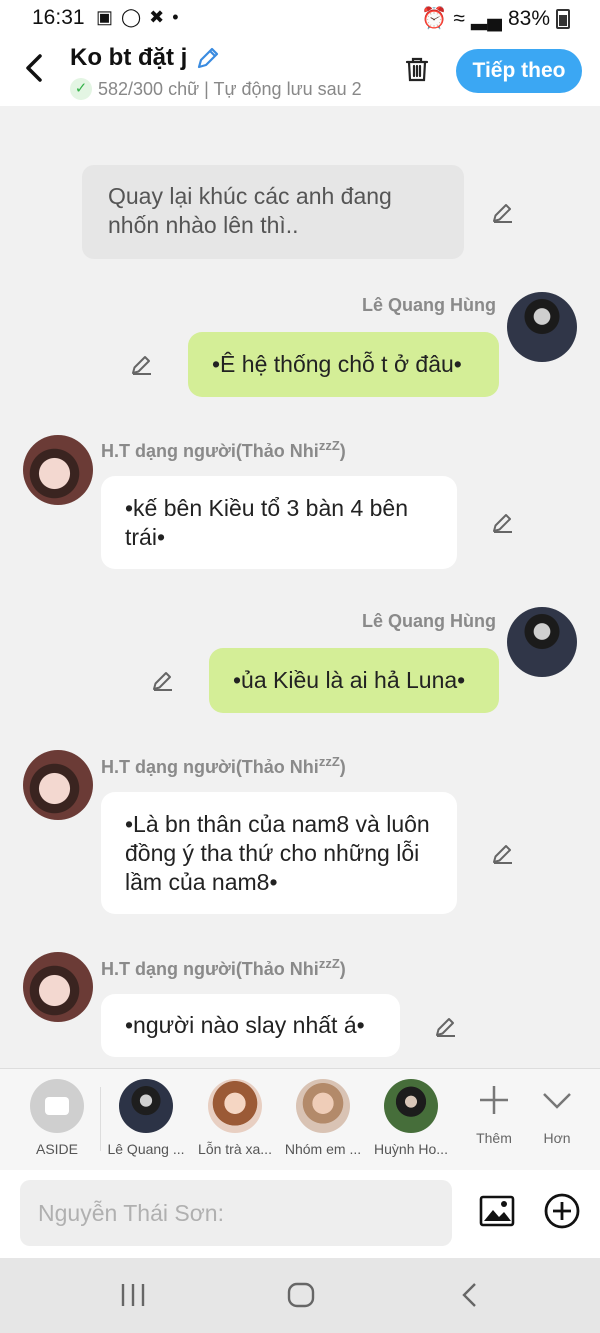 This screenshot has height=1333, width=600. I want to click on battery-icon, so click(563, 18).